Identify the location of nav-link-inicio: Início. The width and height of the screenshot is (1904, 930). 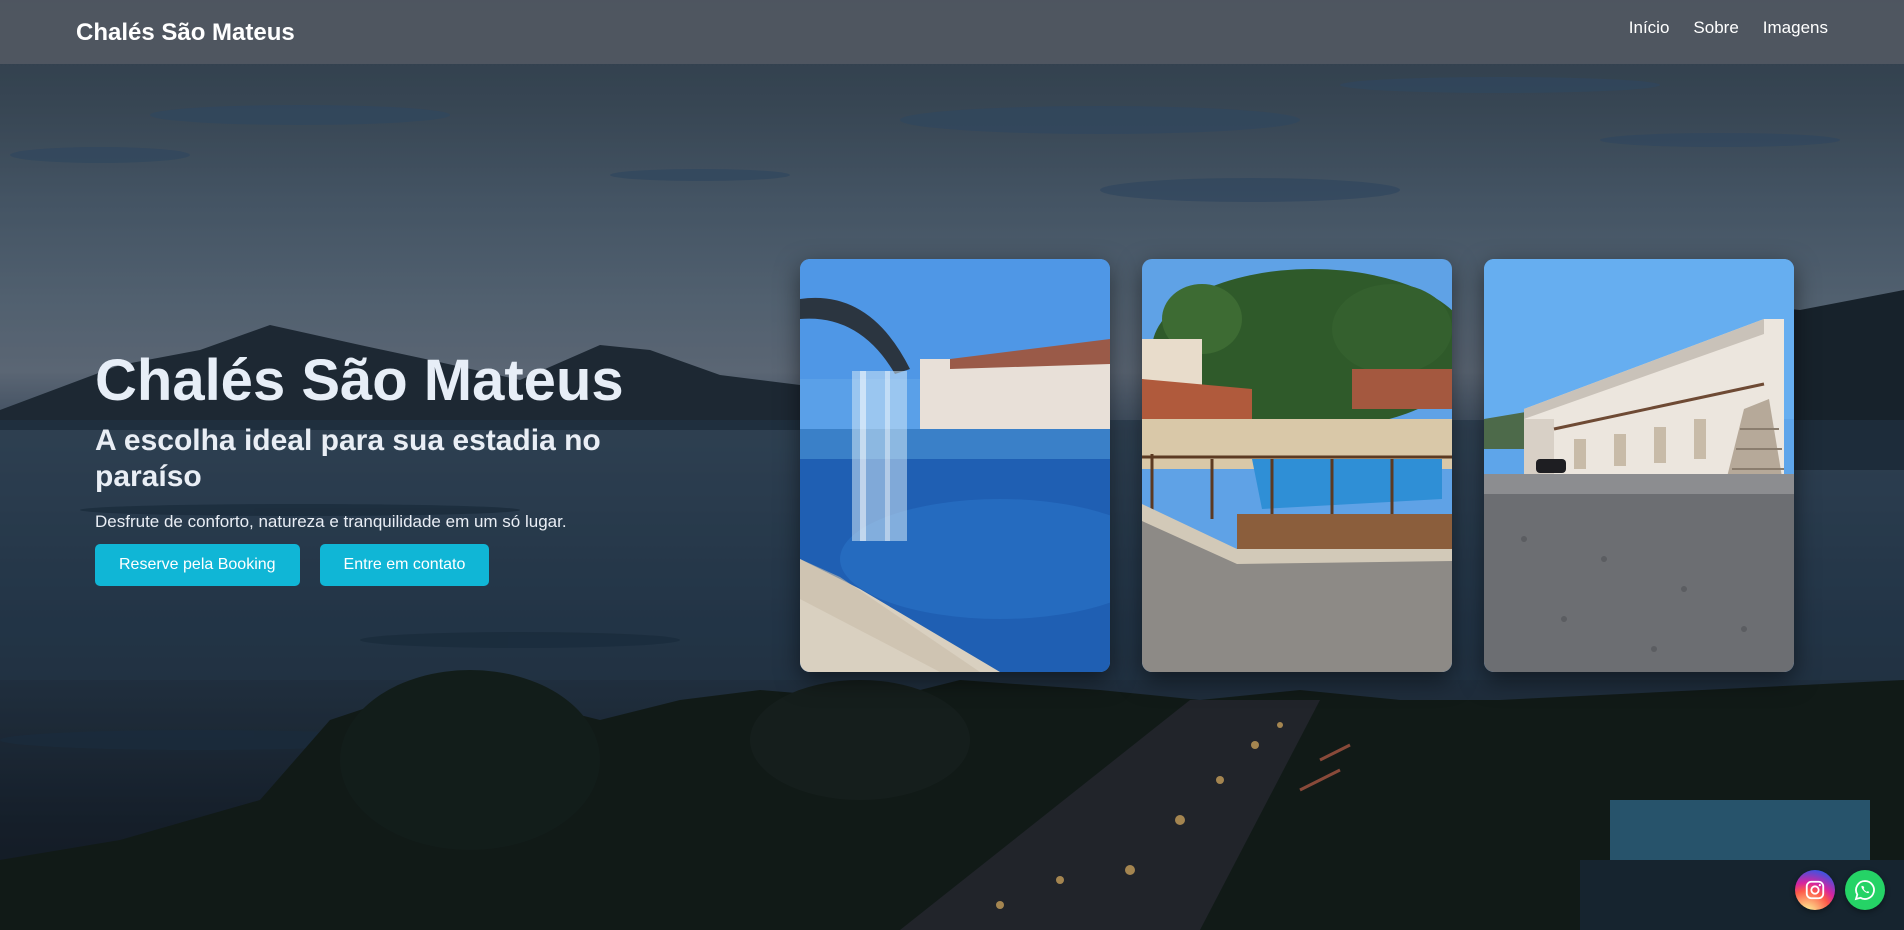
(1649, 28).